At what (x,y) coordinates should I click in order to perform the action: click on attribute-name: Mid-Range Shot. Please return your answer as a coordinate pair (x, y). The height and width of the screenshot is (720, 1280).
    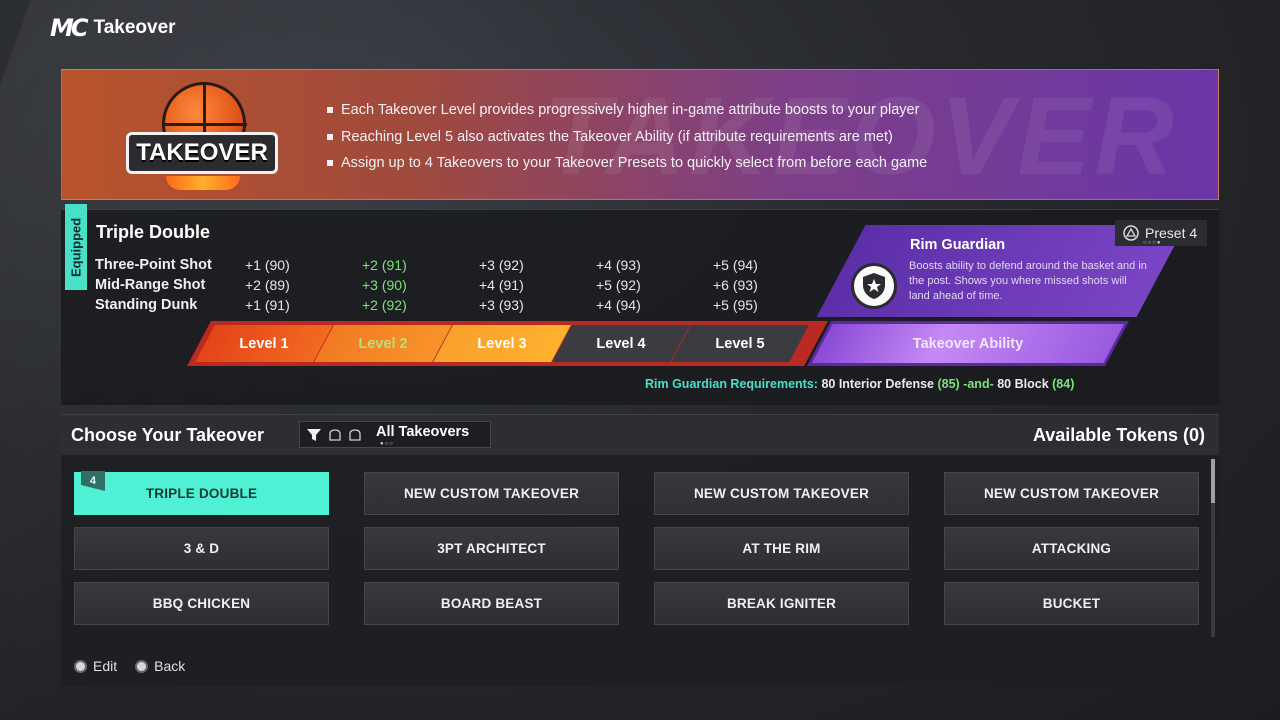
    Looking at the image, I should click on (150, 285).